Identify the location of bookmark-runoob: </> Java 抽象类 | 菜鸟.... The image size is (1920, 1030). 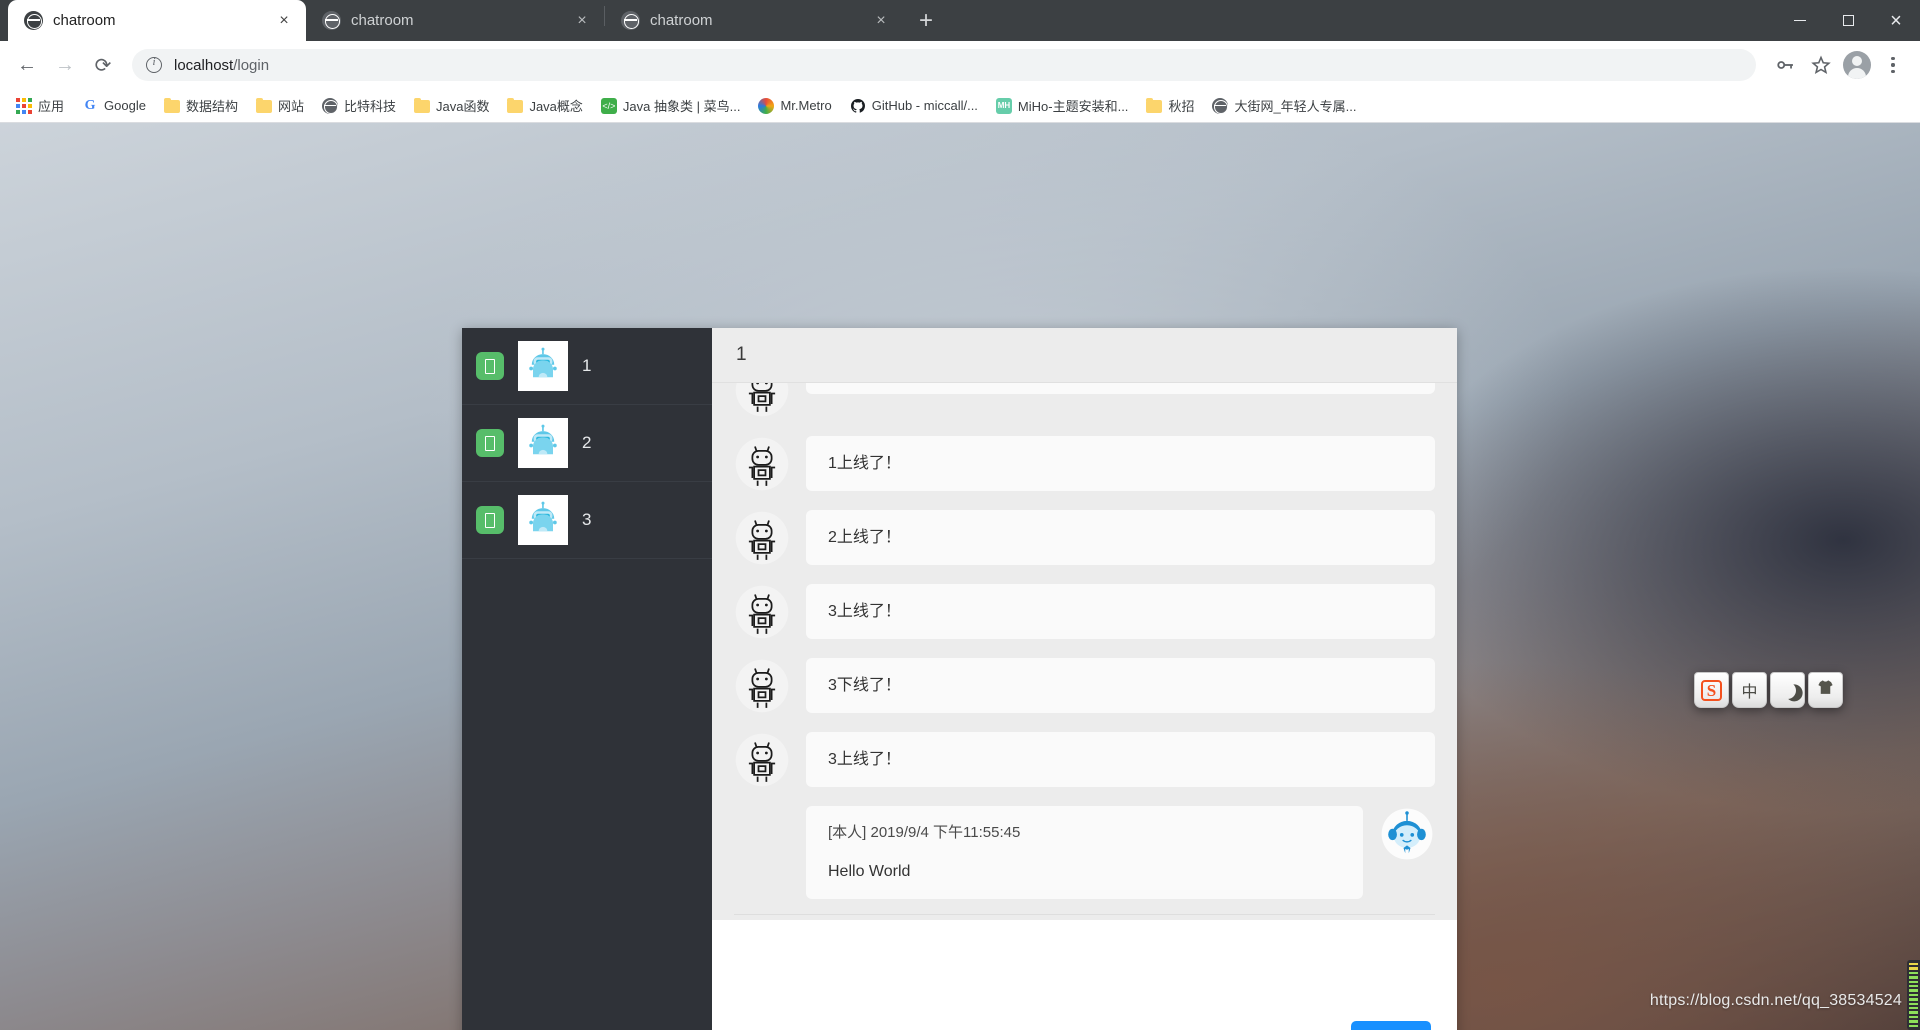
(671, 105).